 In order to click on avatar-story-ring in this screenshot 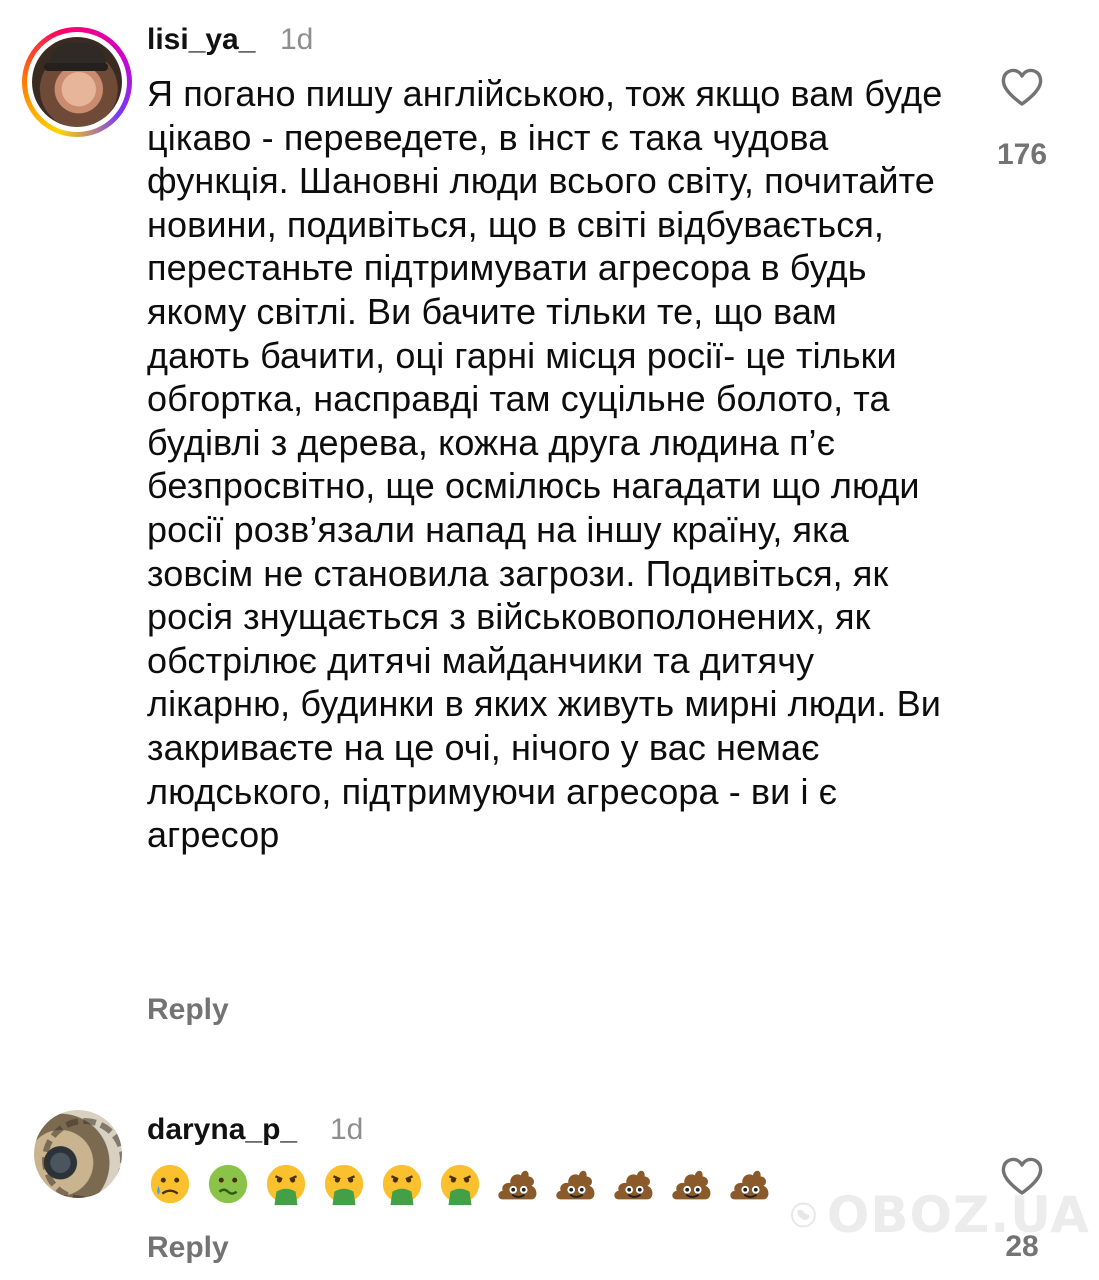, I will do `click(77, 82)`.